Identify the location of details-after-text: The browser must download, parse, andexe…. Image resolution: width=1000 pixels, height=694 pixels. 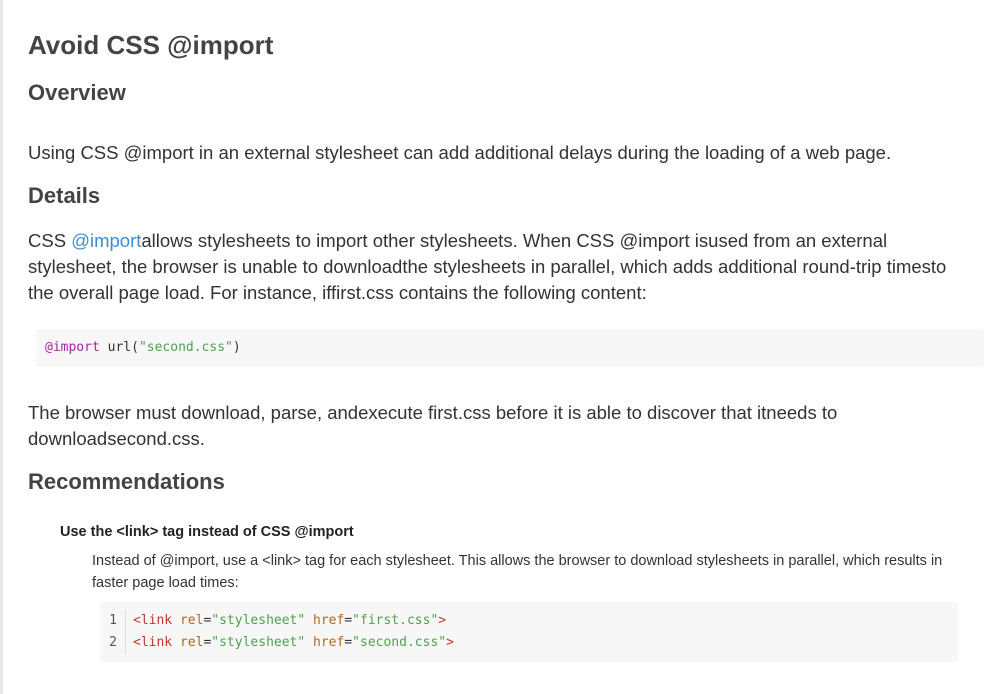
(433, 425).